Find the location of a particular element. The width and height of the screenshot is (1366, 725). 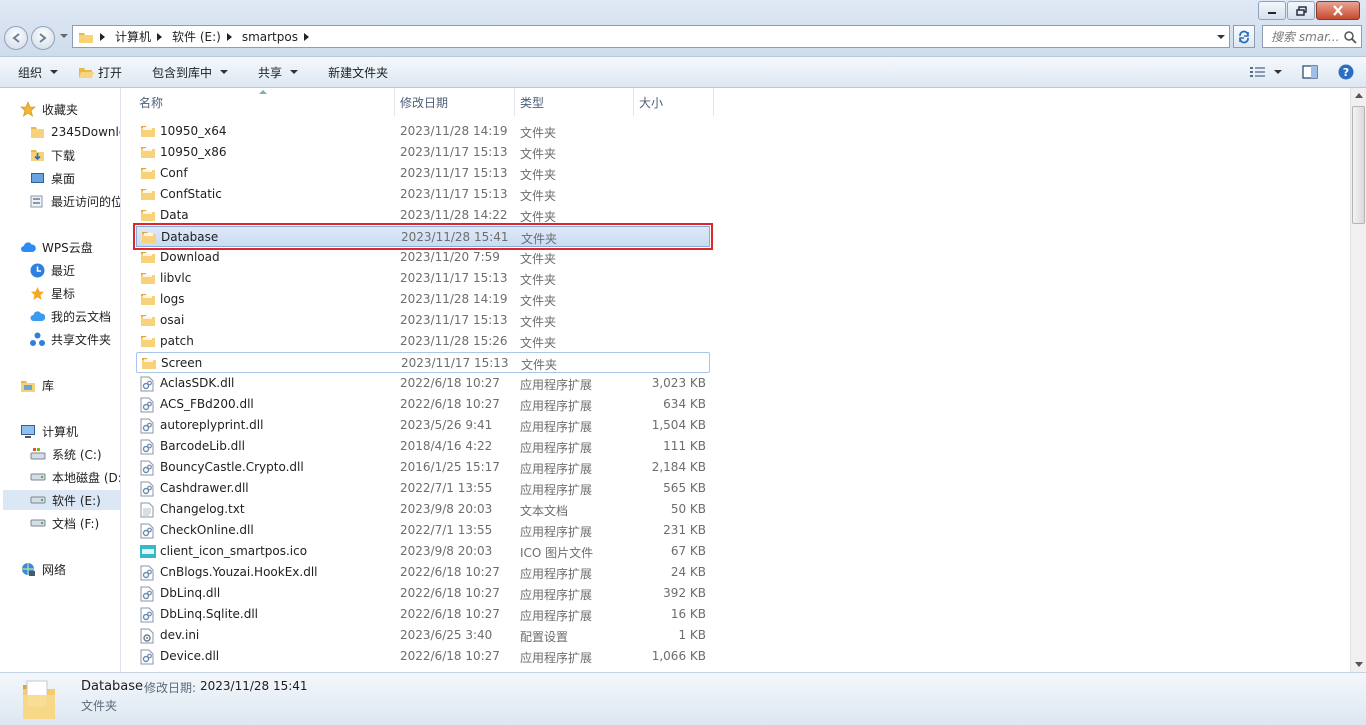

file-row: Changelog.txt 2023/9/8 20:03 文本文档 50 KB is located at coordinates (423, 509).